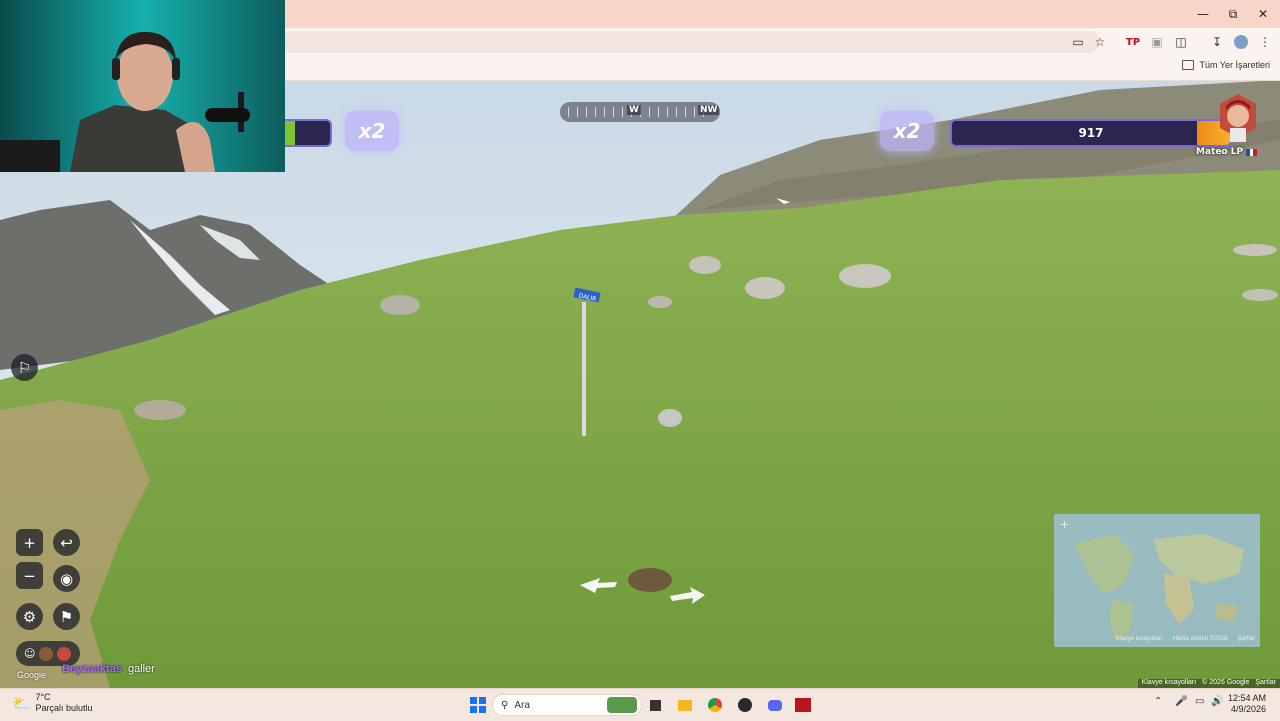 This screenshot has width=1280, height=721. I want to click on clock-time: 12:54 AM, so click(1246, 698).